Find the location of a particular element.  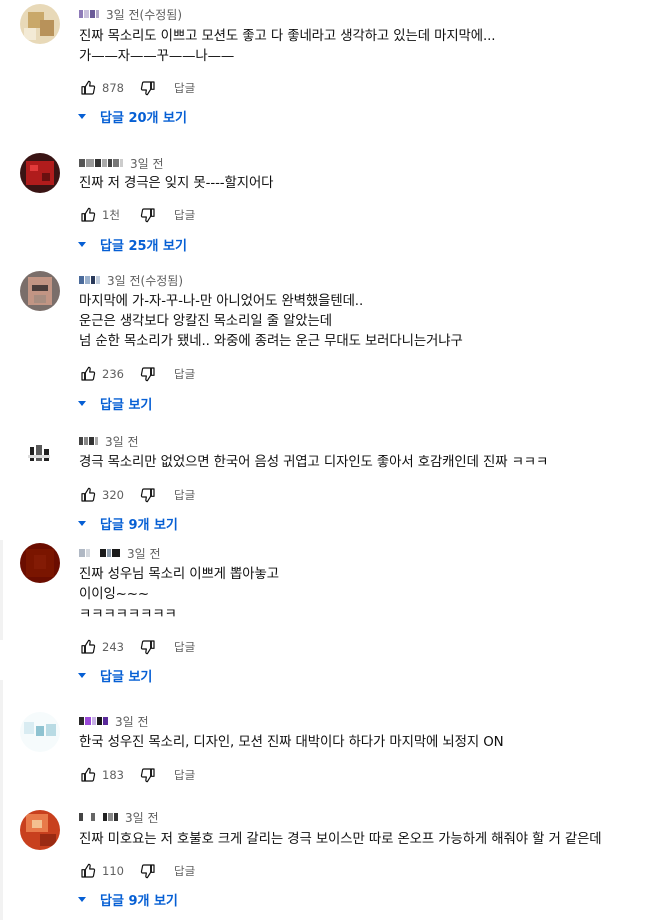

like-count: 183 is located at coordinates (113, 775).